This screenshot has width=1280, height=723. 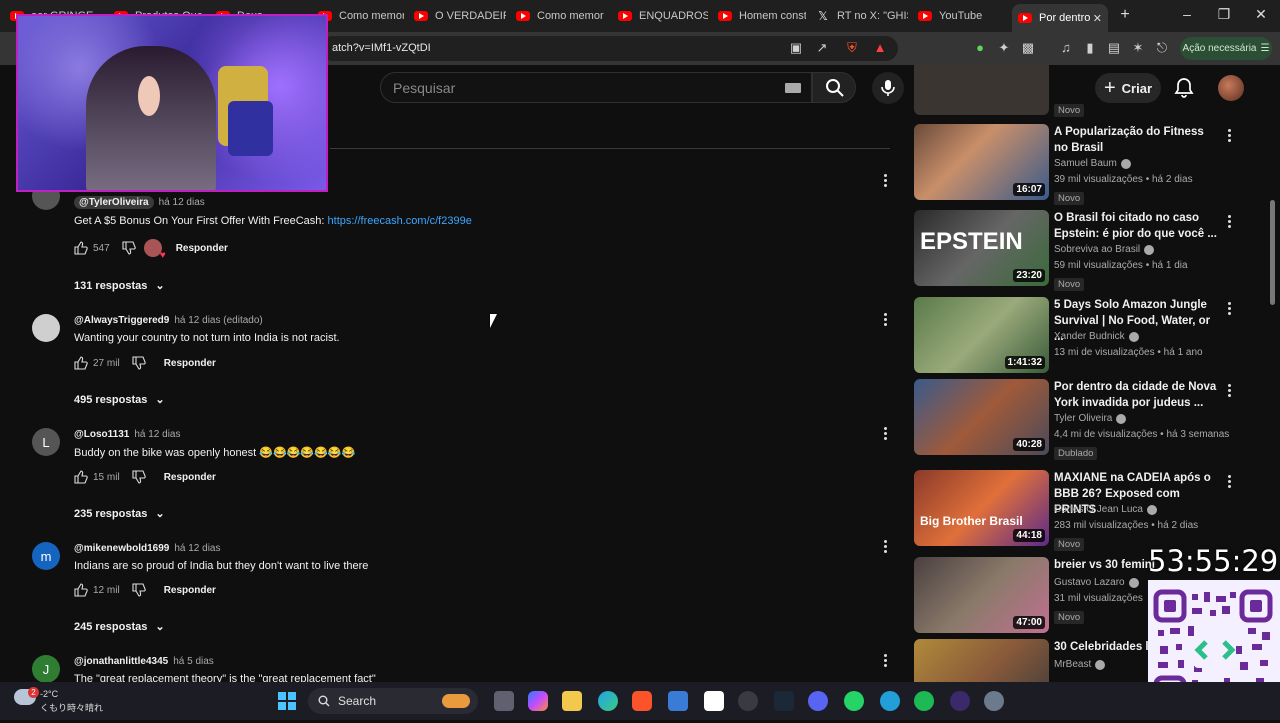 I want to click on discord-icon, so click(x=818, y=701).